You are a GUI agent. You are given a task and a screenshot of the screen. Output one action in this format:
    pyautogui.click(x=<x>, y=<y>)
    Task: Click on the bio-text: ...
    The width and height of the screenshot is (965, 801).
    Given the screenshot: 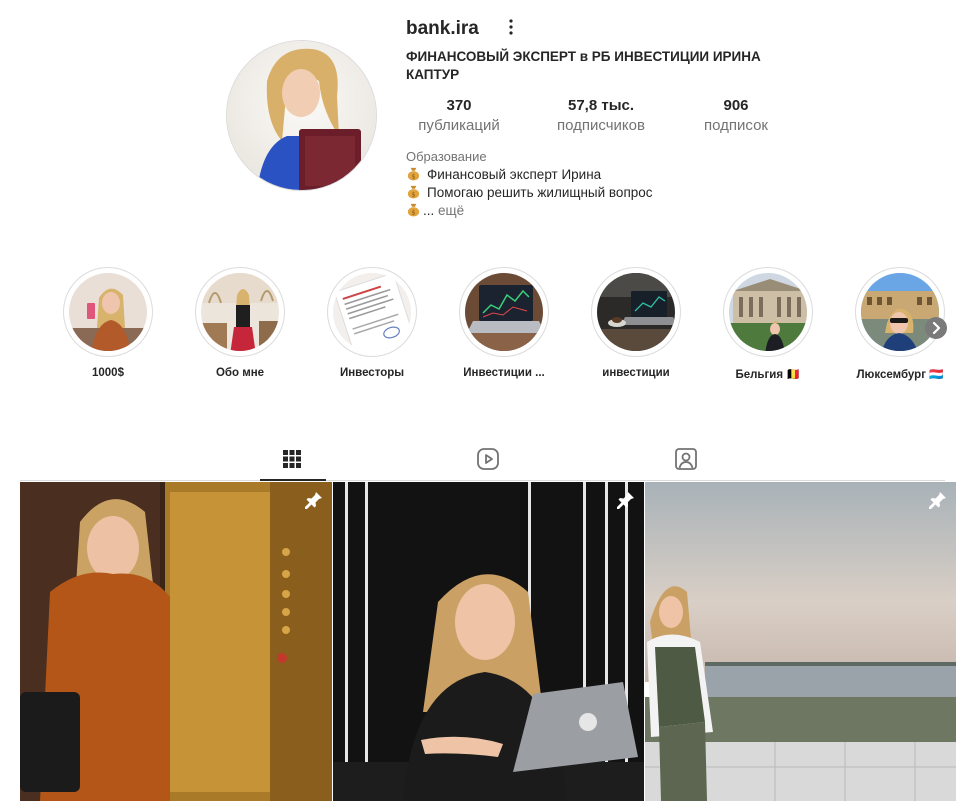 What is the action you would take?
    pyautogui.click(x=429, y=210)
    